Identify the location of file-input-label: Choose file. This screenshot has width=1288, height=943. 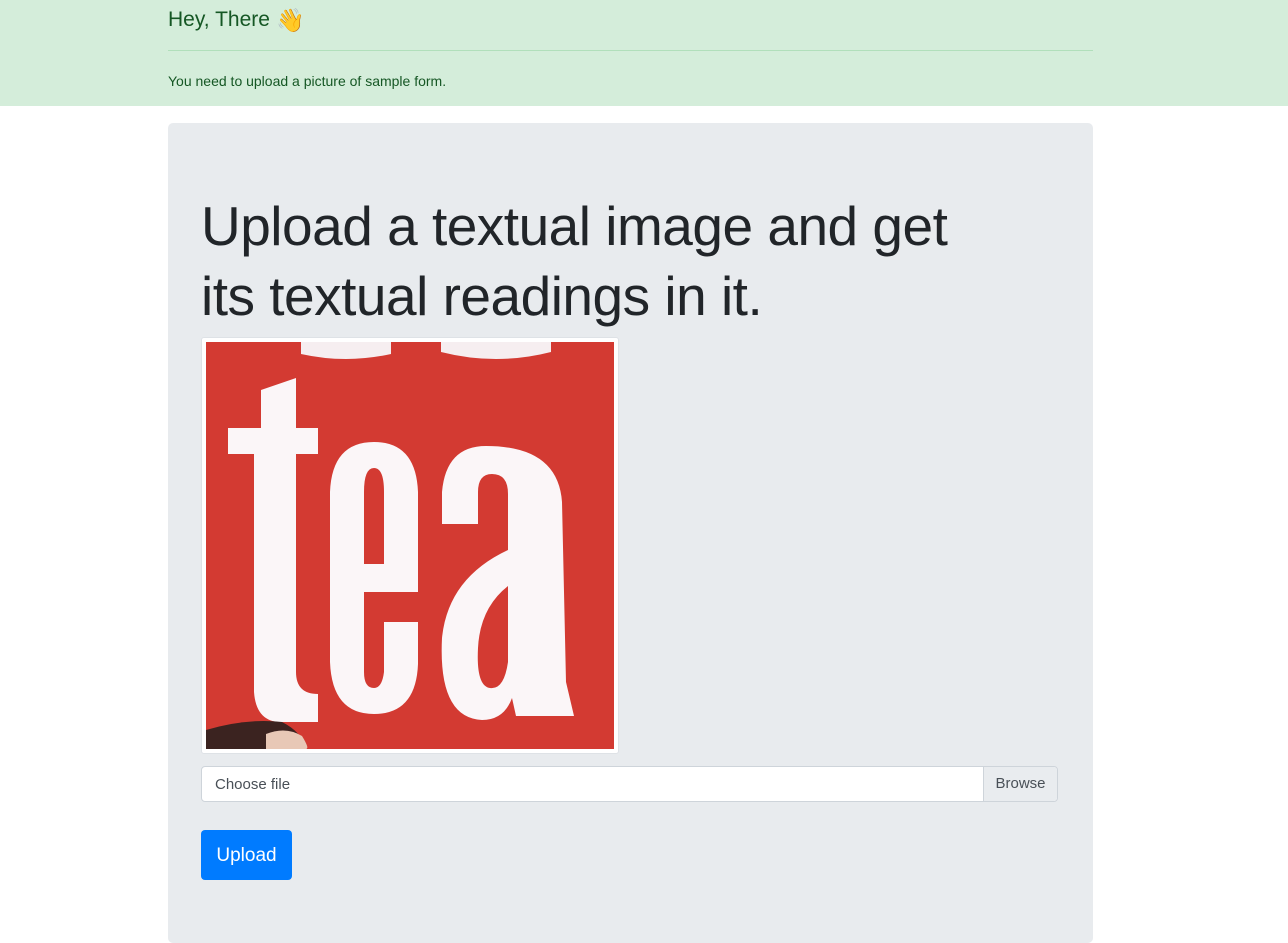
(253, 784).